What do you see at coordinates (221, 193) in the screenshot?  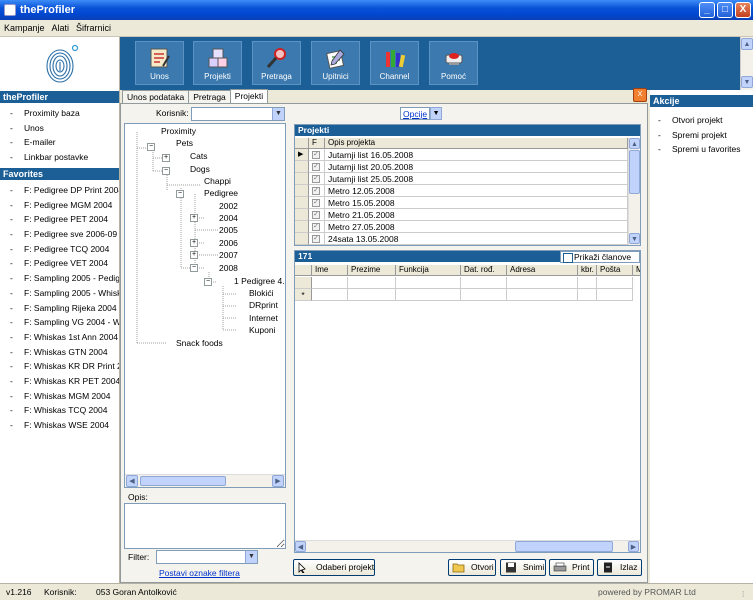 I see `tree-node-pedigree: Pedigree` at bounding box center [221, 193].